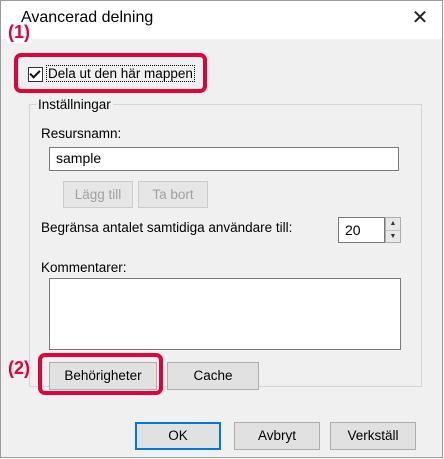 This screenshot has height=459, width=444. I want to click on close-icon: ✕, so click(420, 17).